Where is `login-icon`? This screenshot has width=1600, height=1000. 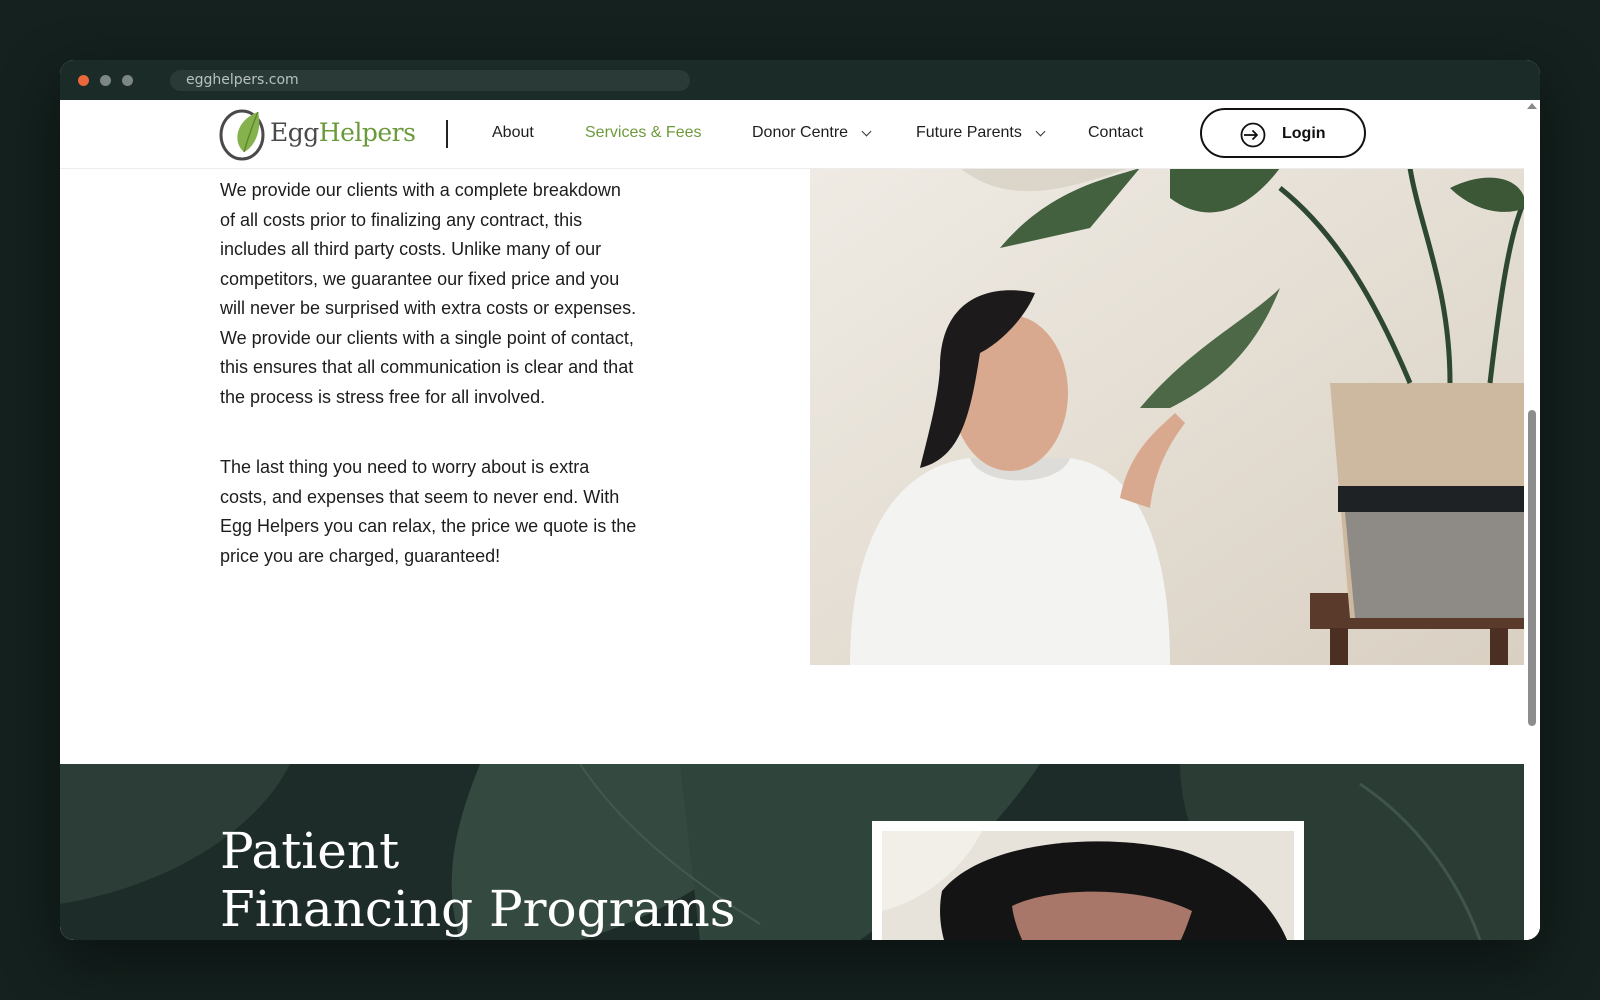
login-icon is located at coordinates (1253, 135).